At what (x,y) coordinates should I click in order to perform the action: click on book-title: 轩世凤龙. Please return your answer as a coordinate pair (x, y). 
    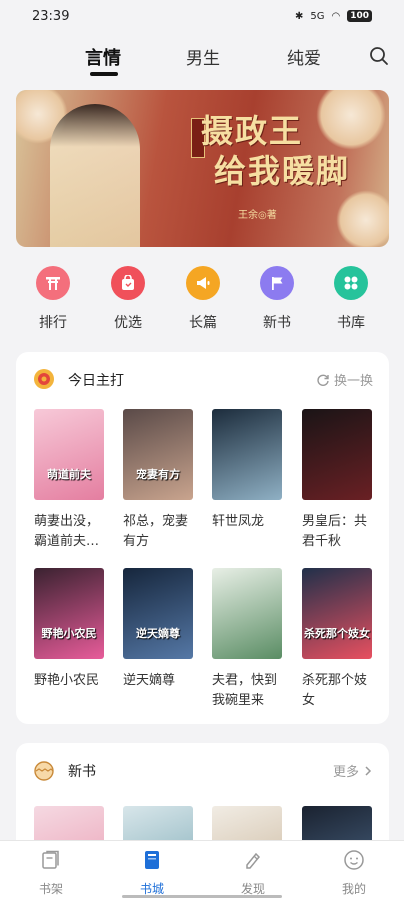
    Looking at the image, I should click on (238, 521).